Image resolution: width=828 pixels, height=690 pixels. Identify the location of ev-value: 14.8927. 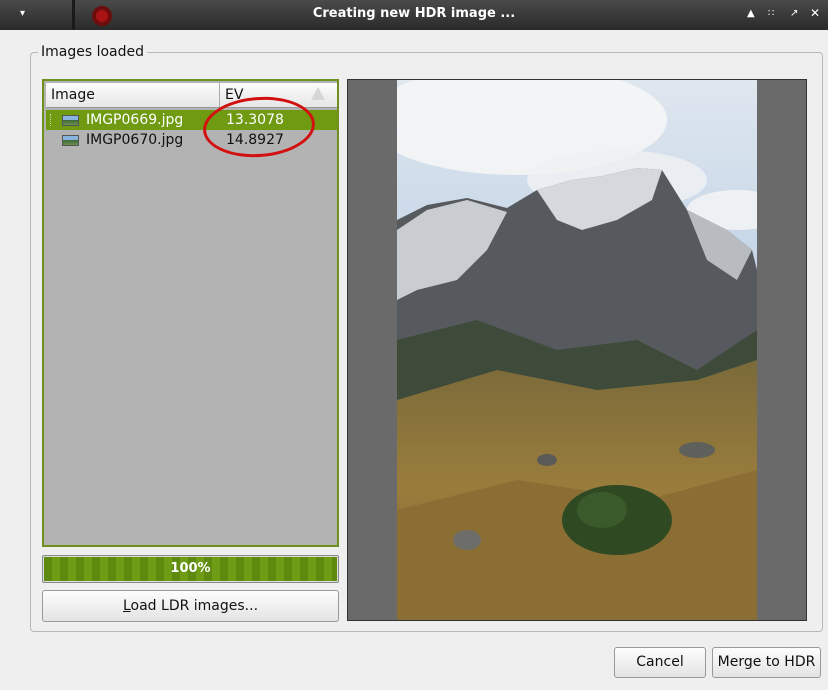
(255, 140).